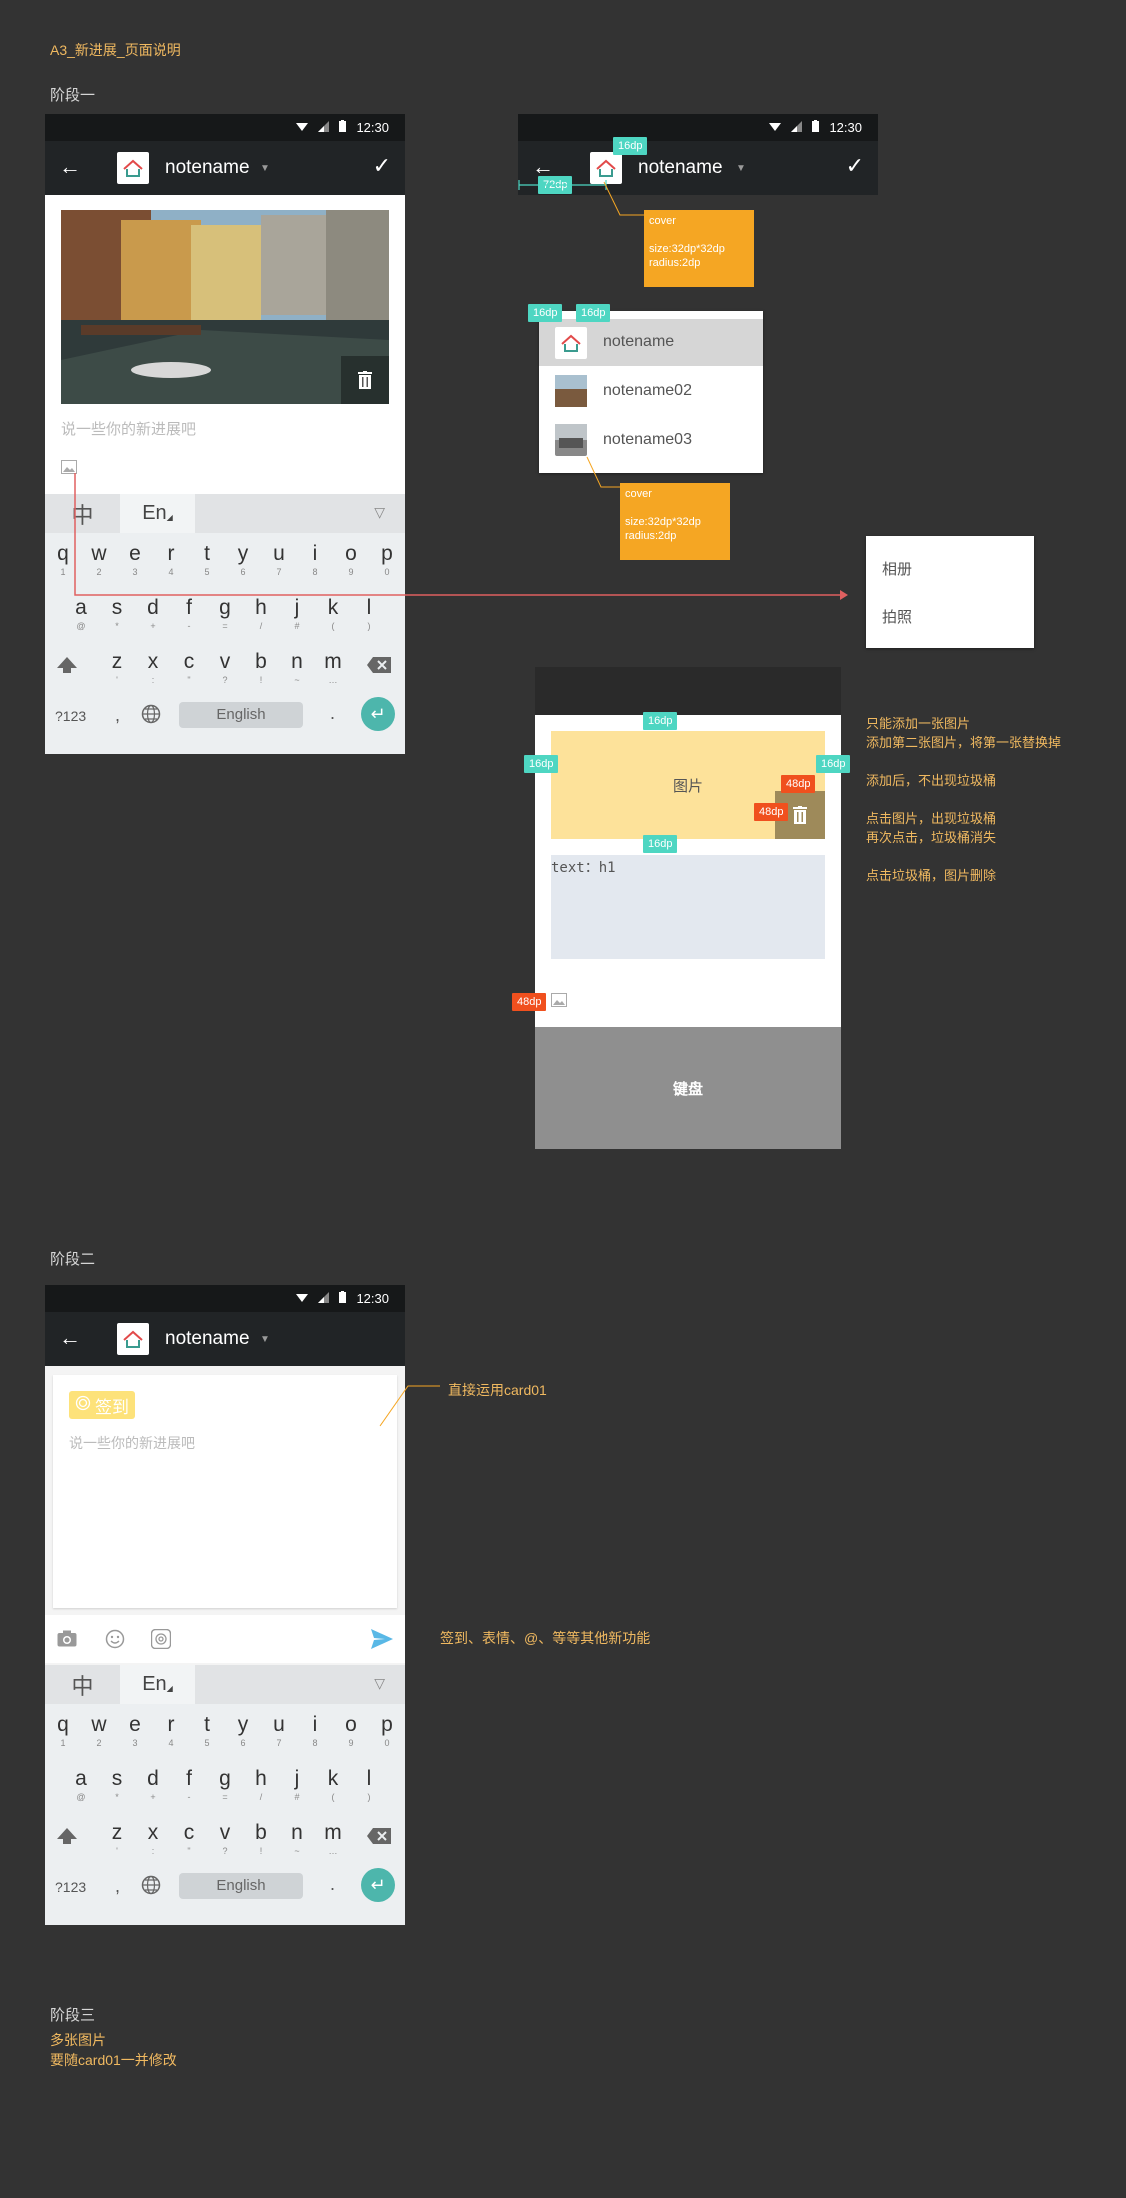 Image resolution: width=1126 pixels, height=2198 pixels. I want to click on delete-trash-button, so click(365, 380).